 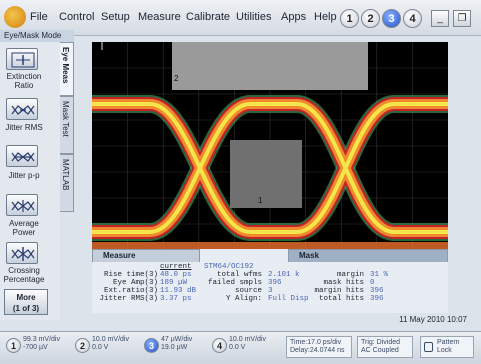 What do you see at coordinates (293, 17) in the screenshot?
I see `menu-apps: Apps` at bounding box center [293, 17].